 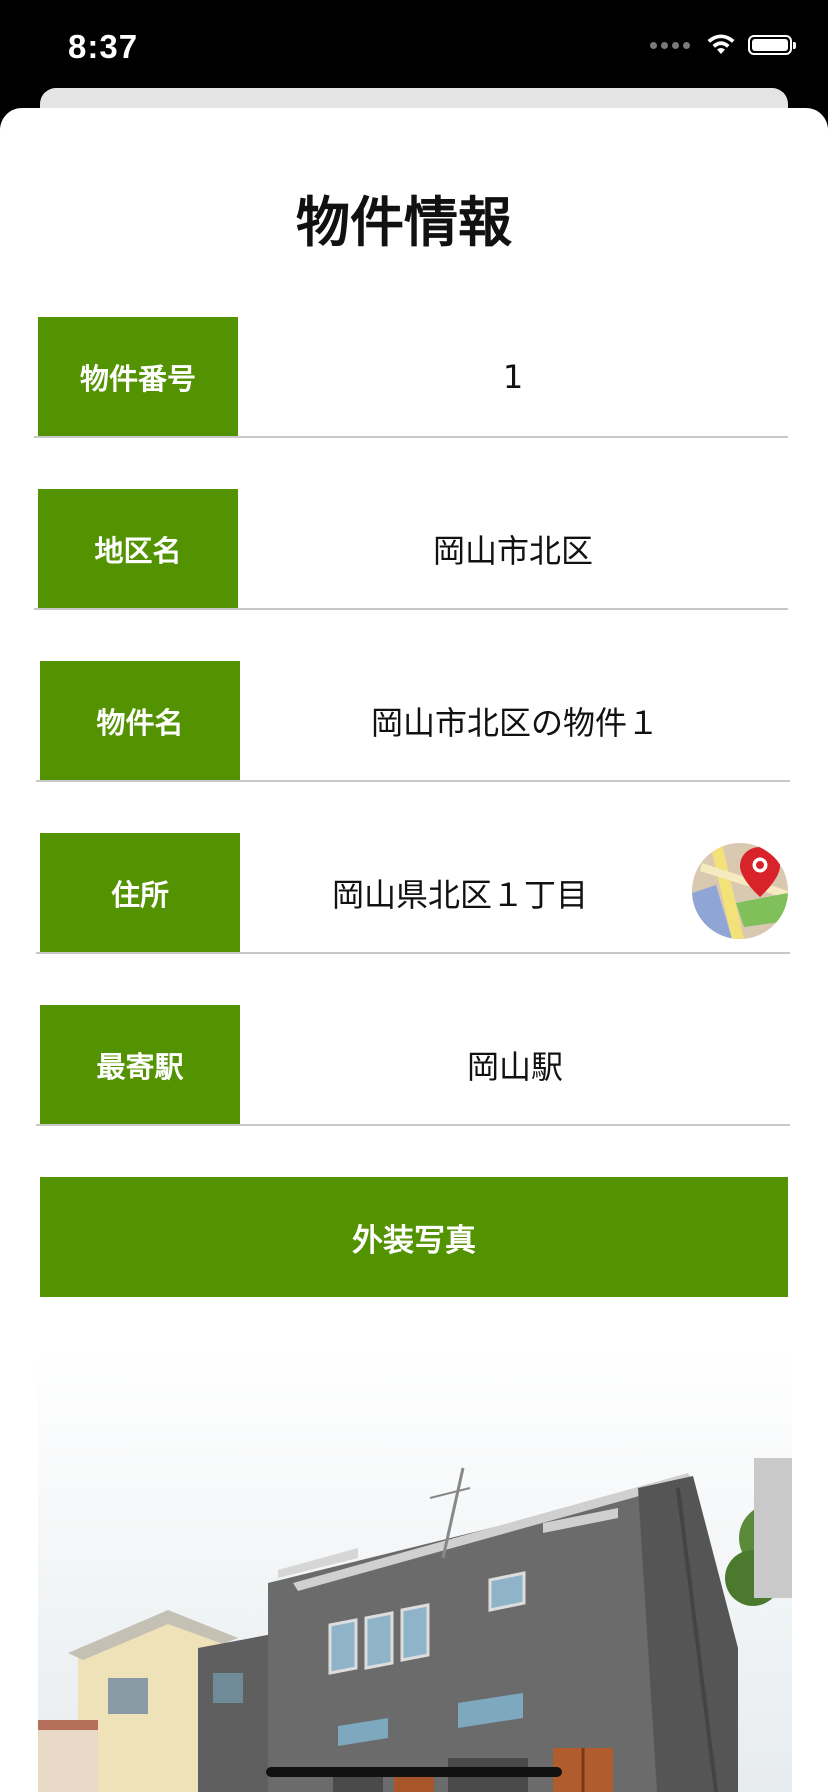 I want to click on battery-icon, so click(x=772, y=45).